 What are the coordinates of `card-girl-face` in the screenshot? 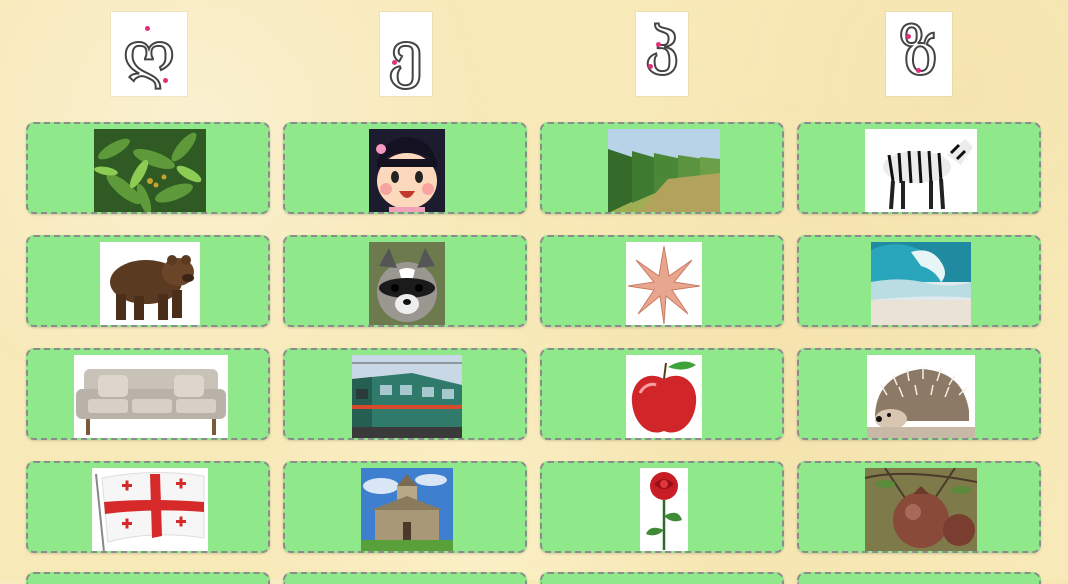 It's located at (405, 168).